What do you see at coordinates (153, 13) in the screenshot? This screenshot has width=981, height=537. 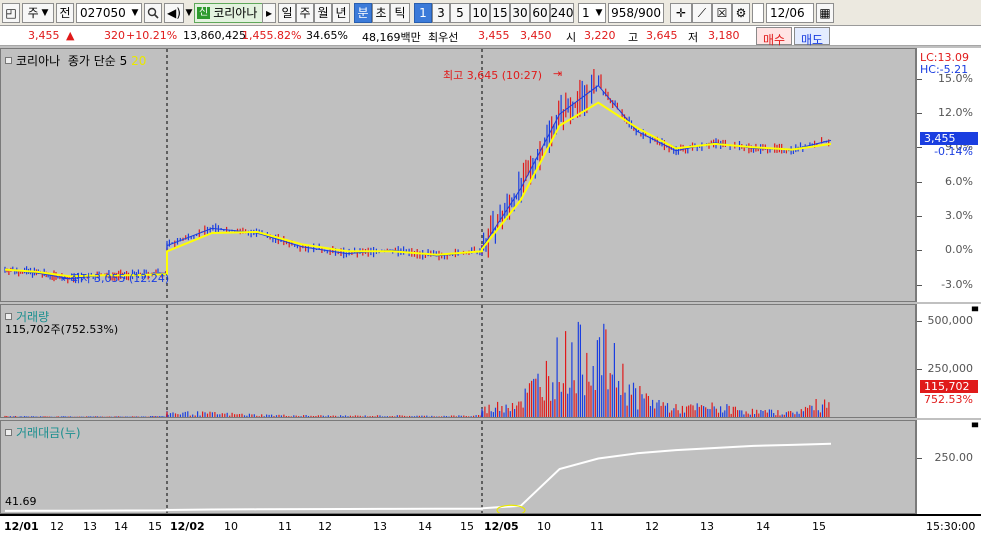 I see `search-icon` at bounding box center [153, 13].